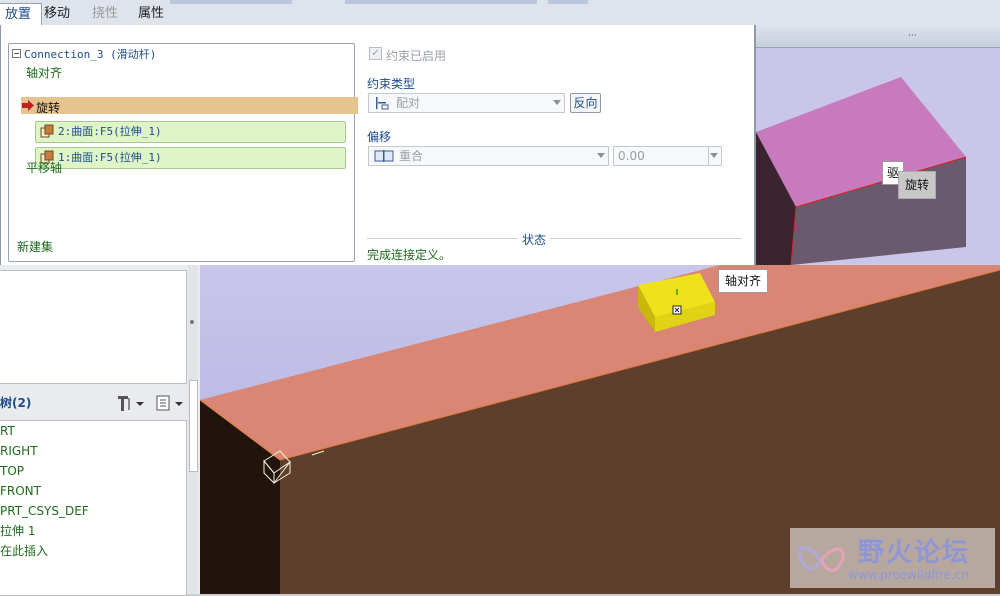 The width and height of the screenshot is (1000, 596). Describe the element at coordinates (914, 553) in the screenshot. I see `watermark-title: 野火论坛` at that location.